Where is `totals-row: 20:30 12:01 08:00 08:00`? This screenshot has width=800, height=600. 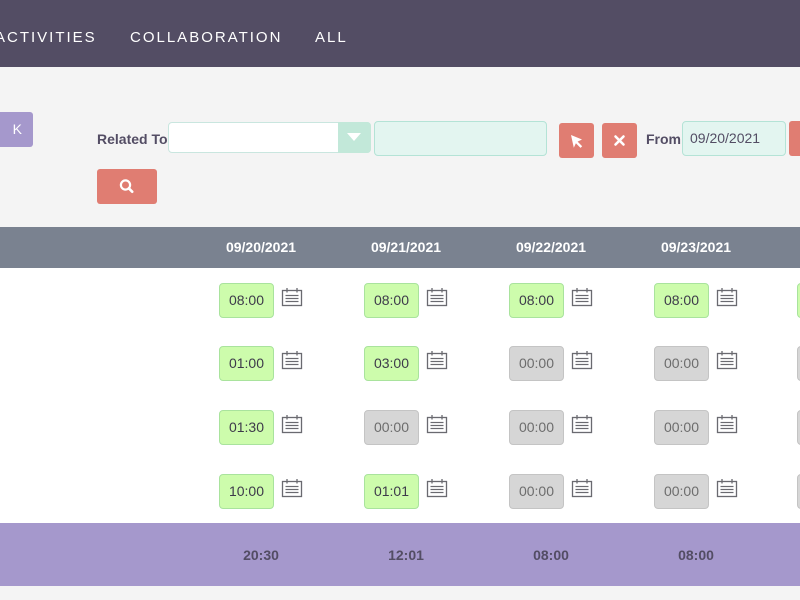
totals-row: 20:30 12:01 08:00 08:00 is located at coordinates (400, 554).